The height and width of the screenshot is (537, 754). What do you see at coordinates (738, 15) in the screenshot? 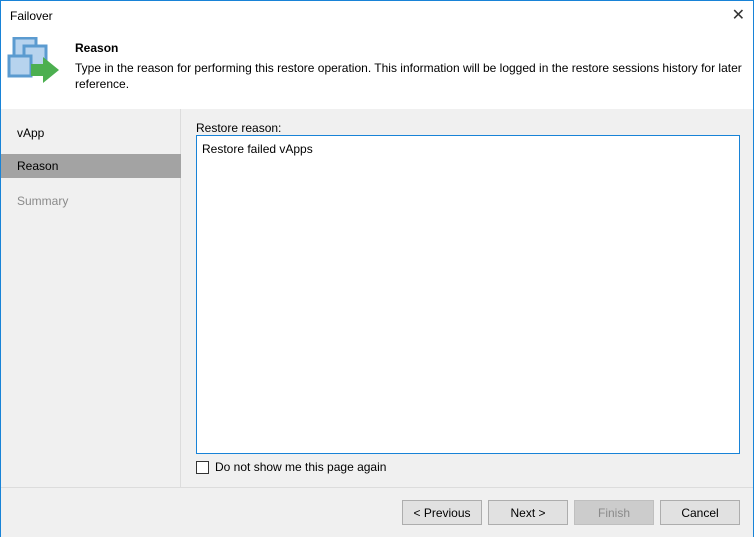
I see `close-icon: ✕` at bounding box center [738, 15].